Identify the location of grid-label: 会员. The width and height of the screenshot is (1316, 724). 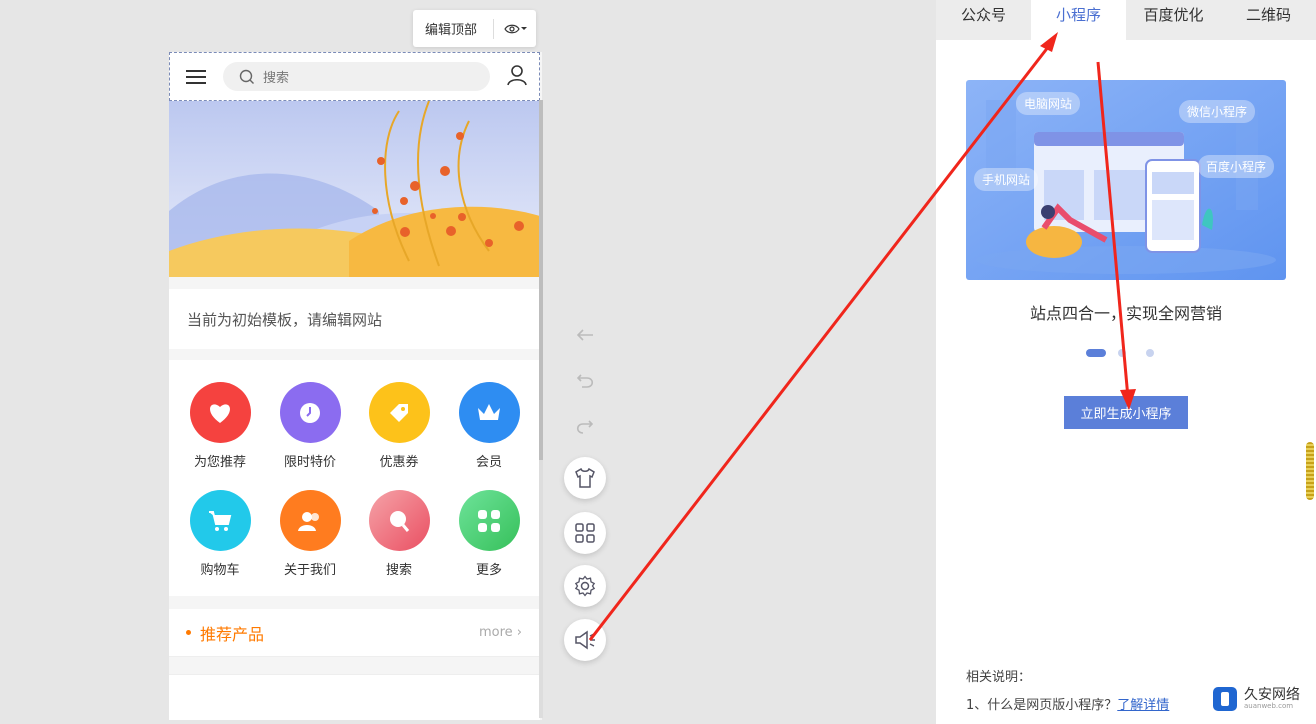
(488, 462).